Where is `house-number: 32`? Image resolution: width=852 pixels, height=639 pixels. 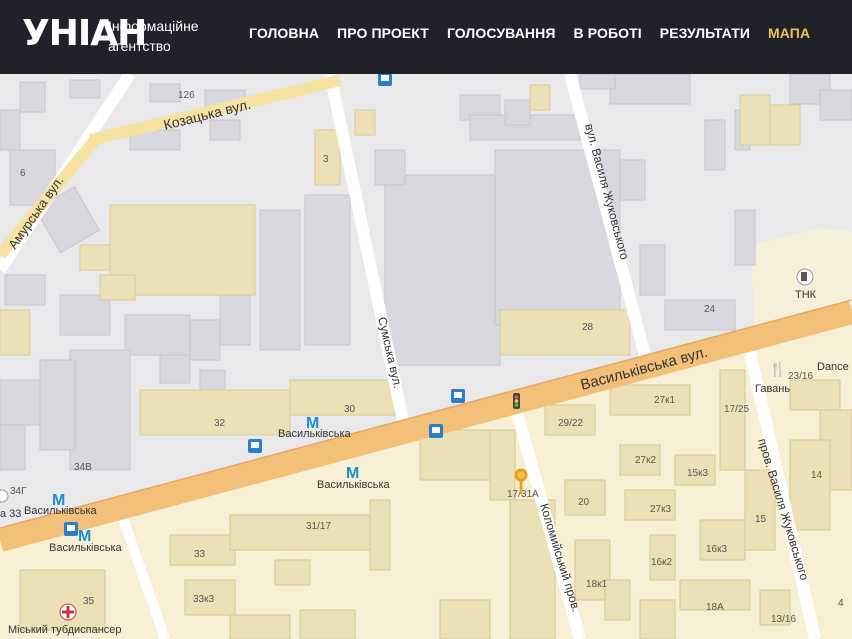
house-number: 32 is located at coordinates (220, 423).